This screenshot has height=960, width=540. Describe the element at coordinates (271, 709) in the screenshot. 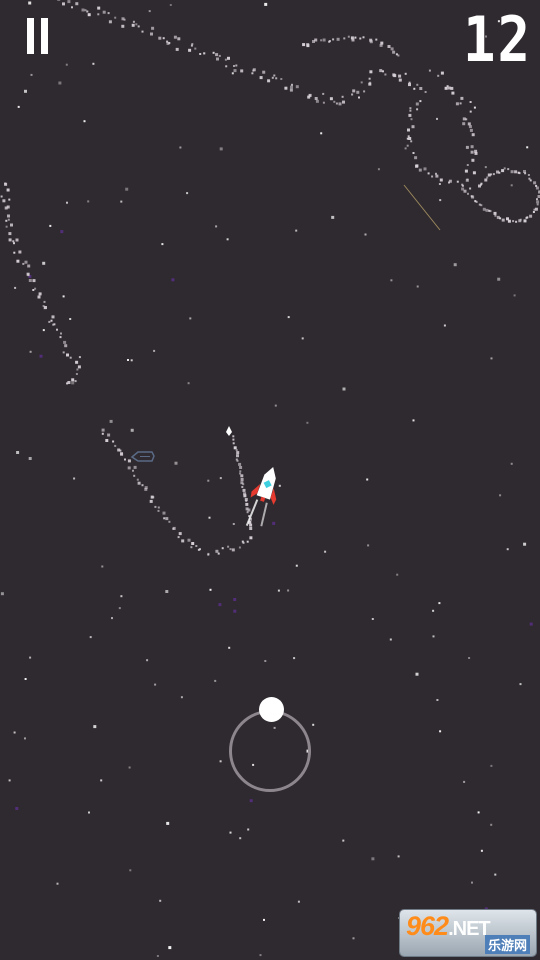

I see `joystick-knob` at that location.